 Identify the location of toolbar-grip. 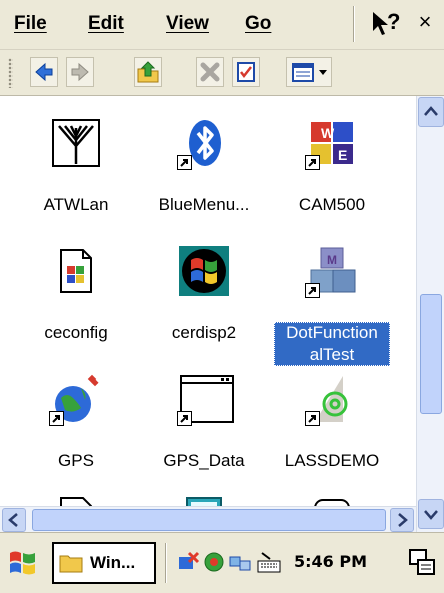
(10, 73).